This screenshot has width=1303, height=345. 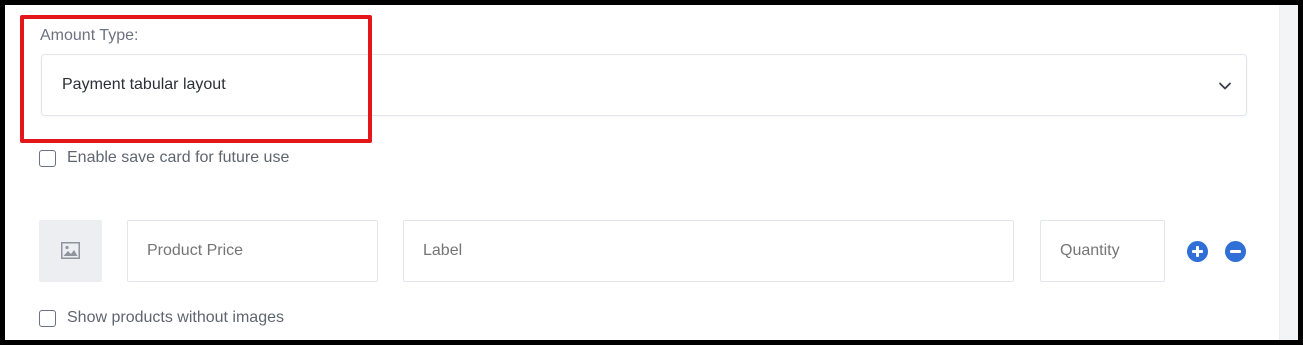 What do you see at coordinates (1288, 172) in the screenshot?
I see `scrollbar-track` at bounding box center [1288, 172].